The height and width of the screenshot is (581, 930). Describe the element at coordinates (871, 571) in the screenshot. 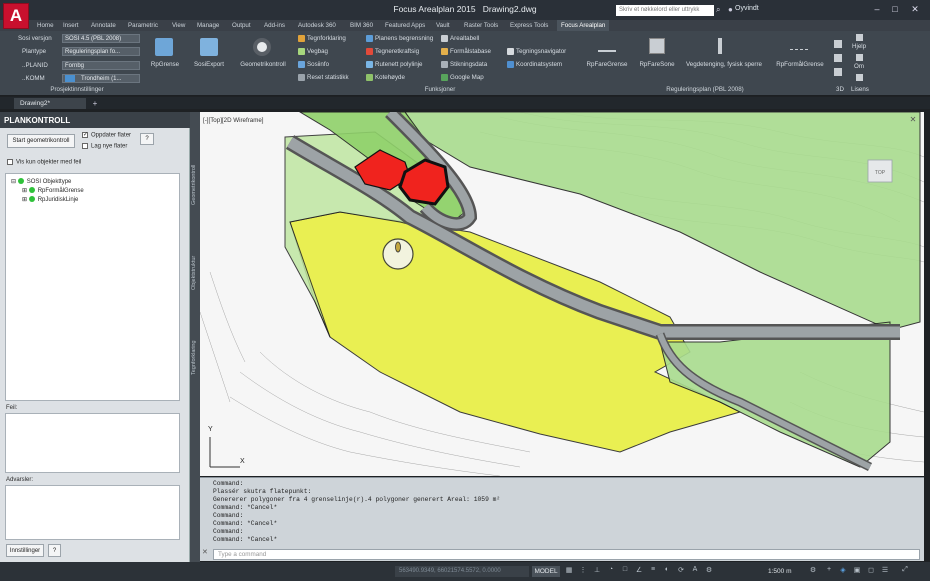

I see `clean-screen-icon: ◻` at that location.